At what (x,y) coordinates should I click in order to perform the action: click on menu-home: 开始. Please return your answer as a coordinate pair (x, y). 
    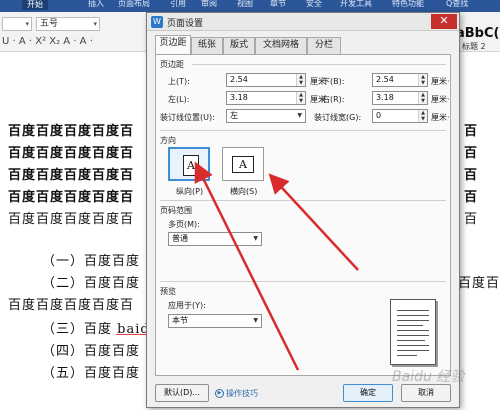
    Looking at the image, I should click on (35, 5).